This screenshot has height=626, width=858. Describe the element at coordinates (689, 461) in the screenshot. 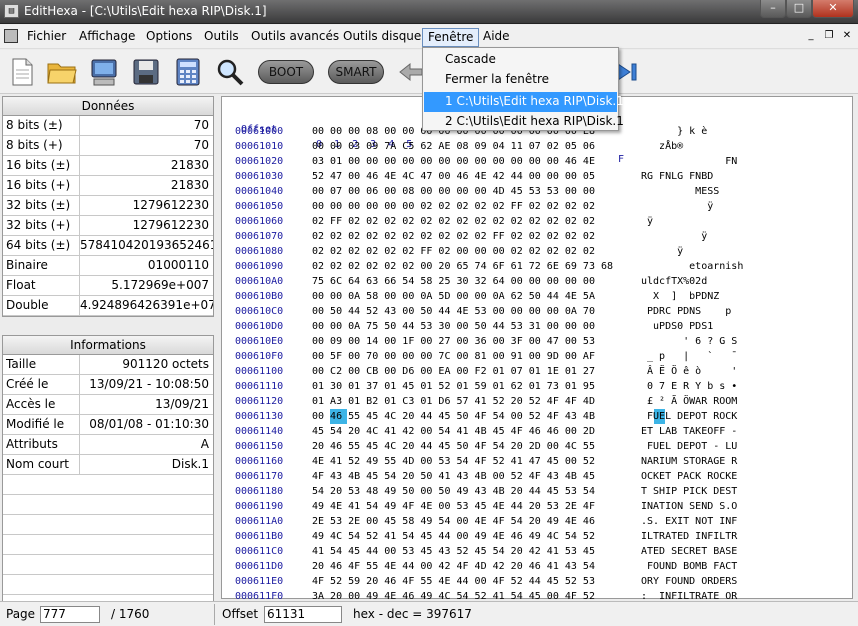

I see `hex-ascii: NARIUM STORAGE R` at that location.